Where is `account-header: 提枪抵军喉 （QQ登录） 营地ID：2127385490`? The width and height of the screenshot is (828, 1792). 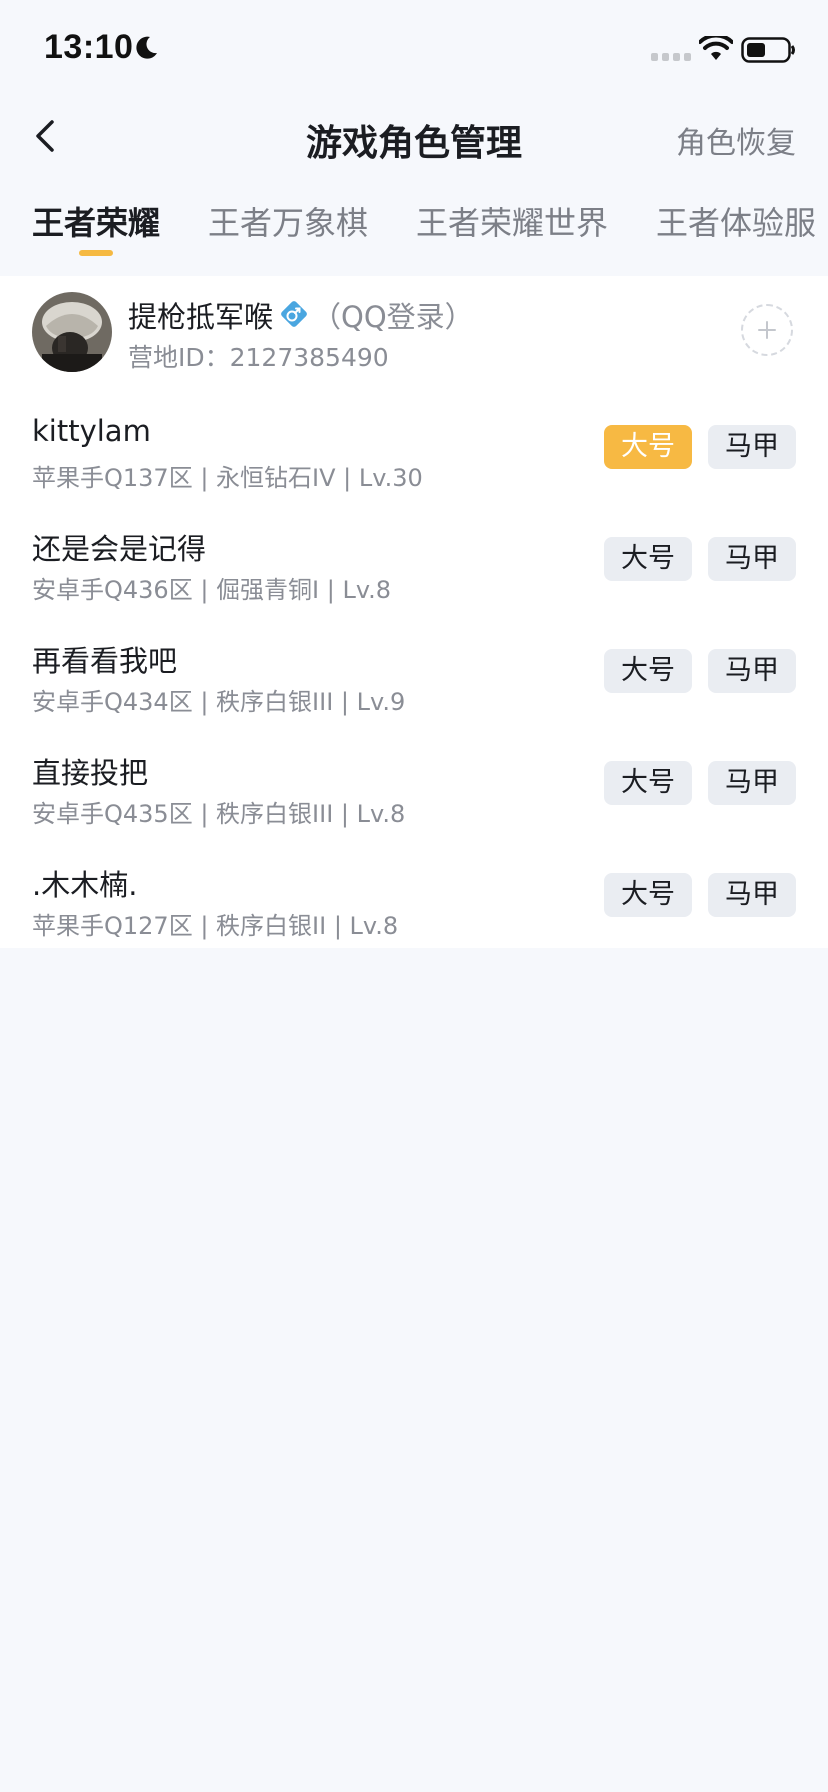
account-header: 提枪抵军喉 （QQ登录） 营地ID：2127385490 is located at coordinates (414, 336).